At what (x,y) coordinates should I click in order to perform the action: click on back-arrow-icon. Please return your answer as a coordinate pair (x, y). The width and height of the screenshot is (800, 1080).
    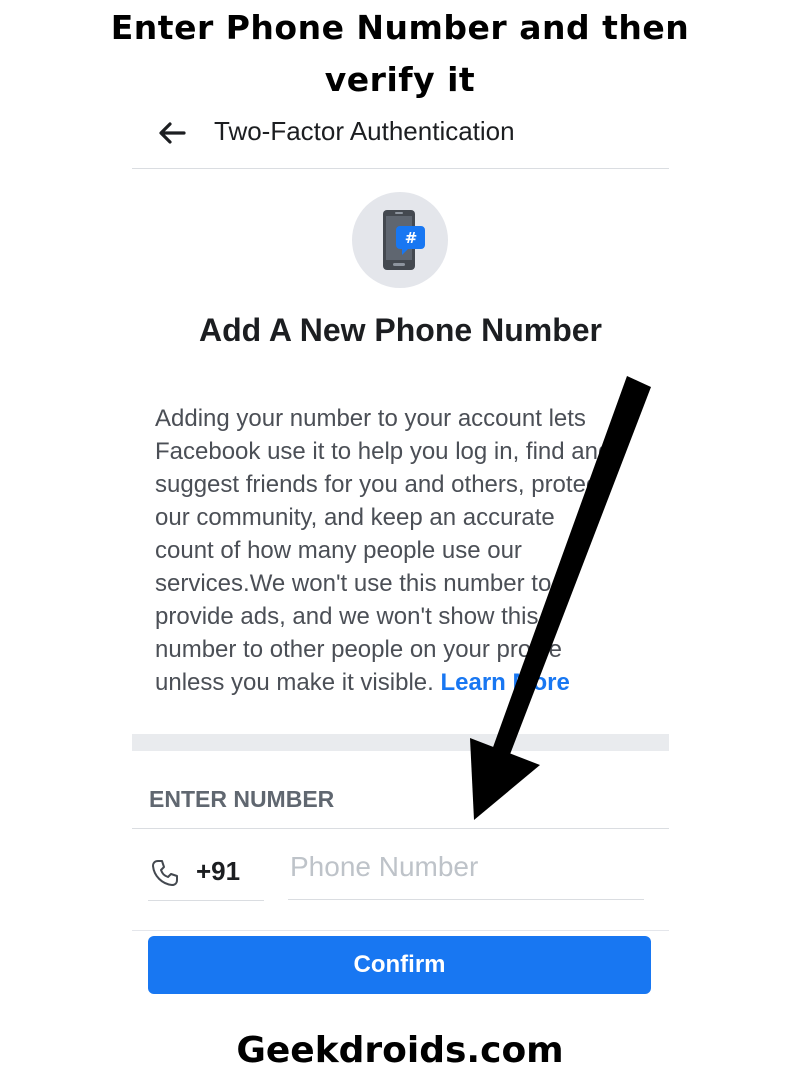
    Looking at the image, I should click on (172, 133).